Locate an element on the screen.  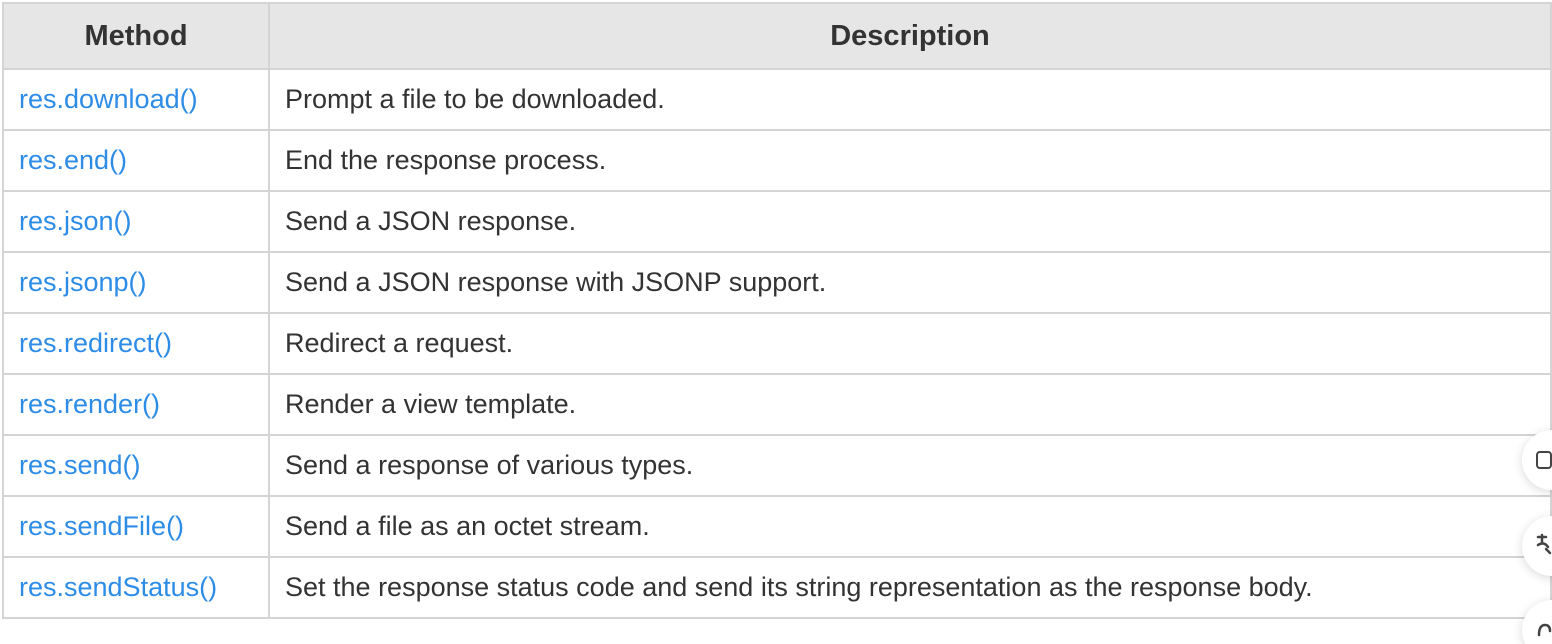
method-cell: res.render() is located at coordinates (136, 404).